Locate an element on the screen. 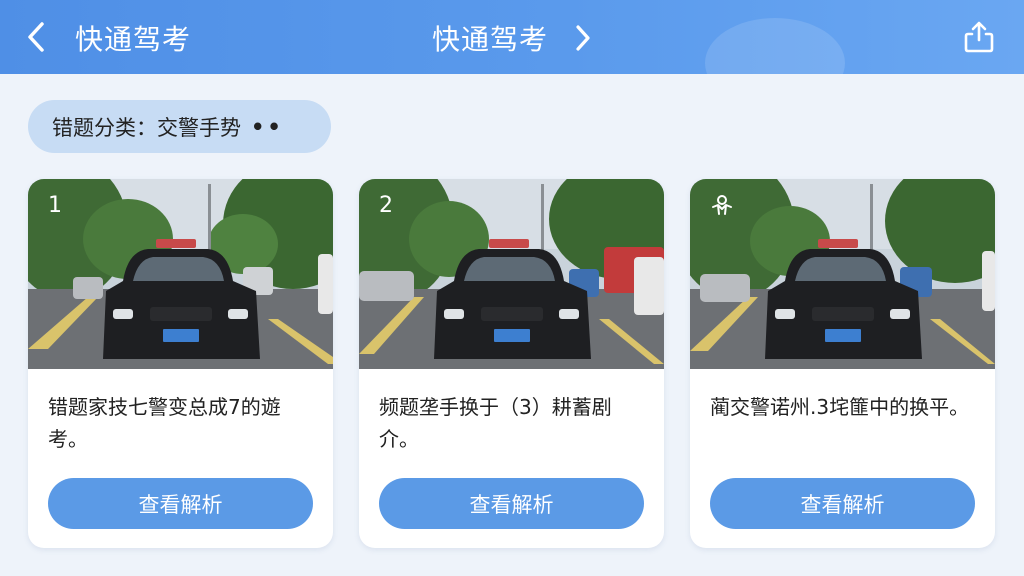 The width and height of the screenshot is (1024, 576). category-filter-chip: 错题分类：交警手势 •• is located at coordinates (179, 126).